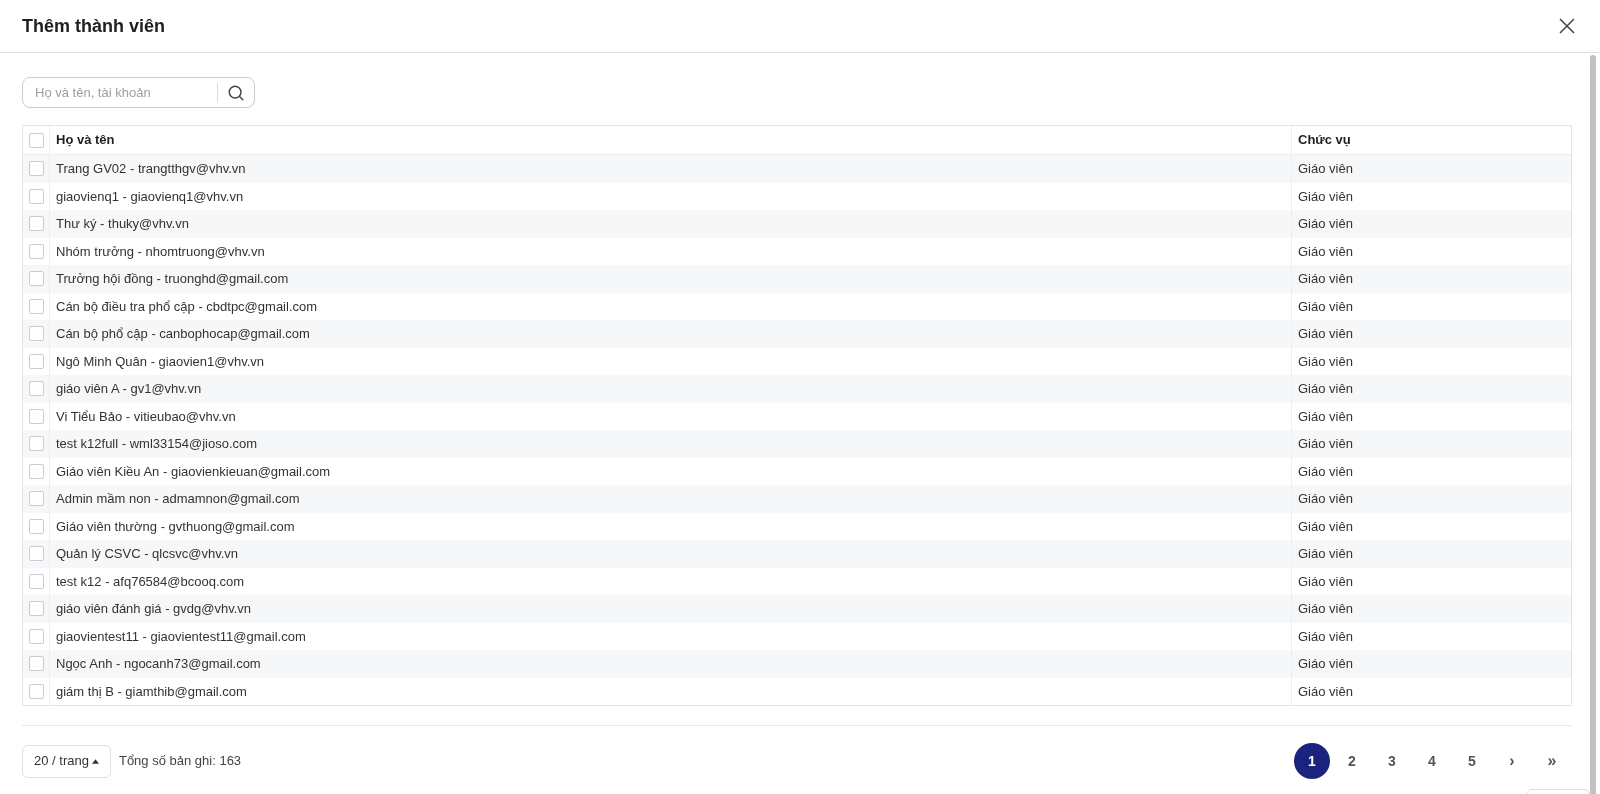 The image size is (1600, 794). What do you see at coordinates (1552, 761) in the screenshot?
I see `last-page-button: »` at bounding box center [1552, 761].